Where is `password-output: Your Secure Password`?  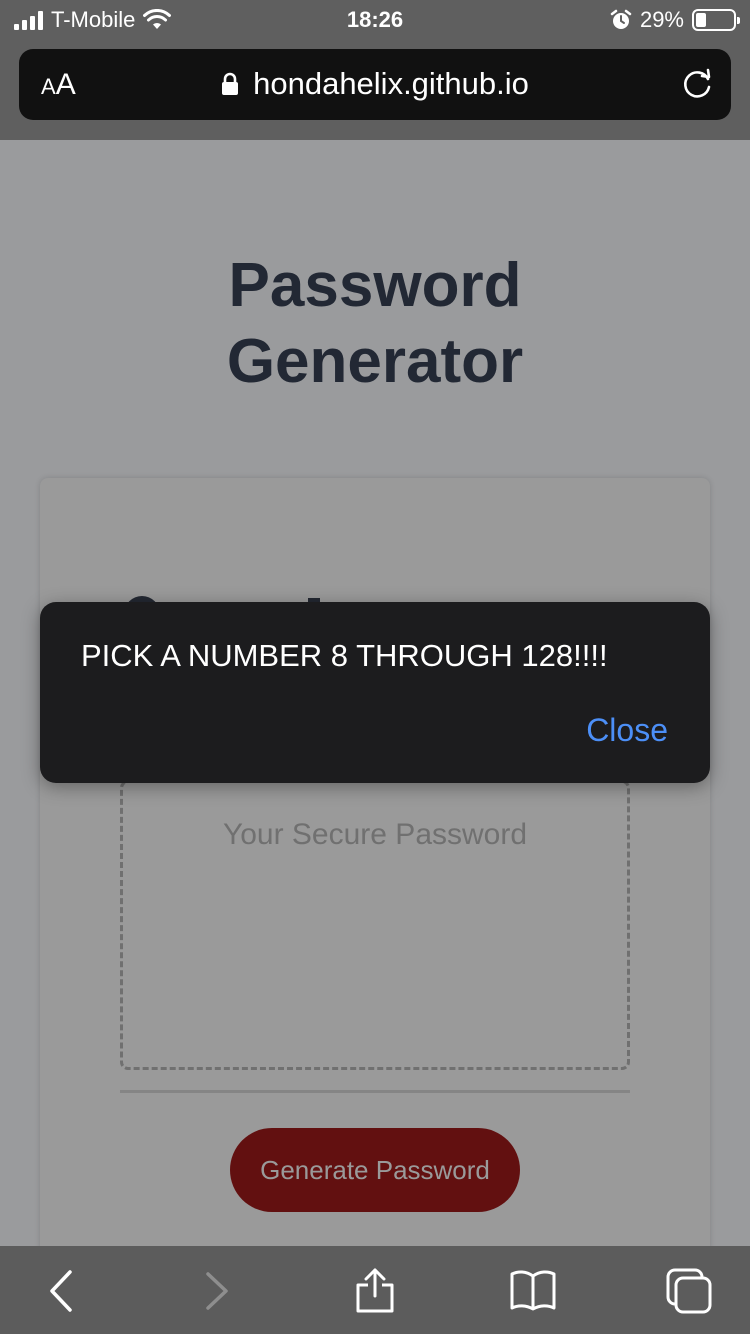
password-output: Your Secure Password is located at coordinates (375, 925).